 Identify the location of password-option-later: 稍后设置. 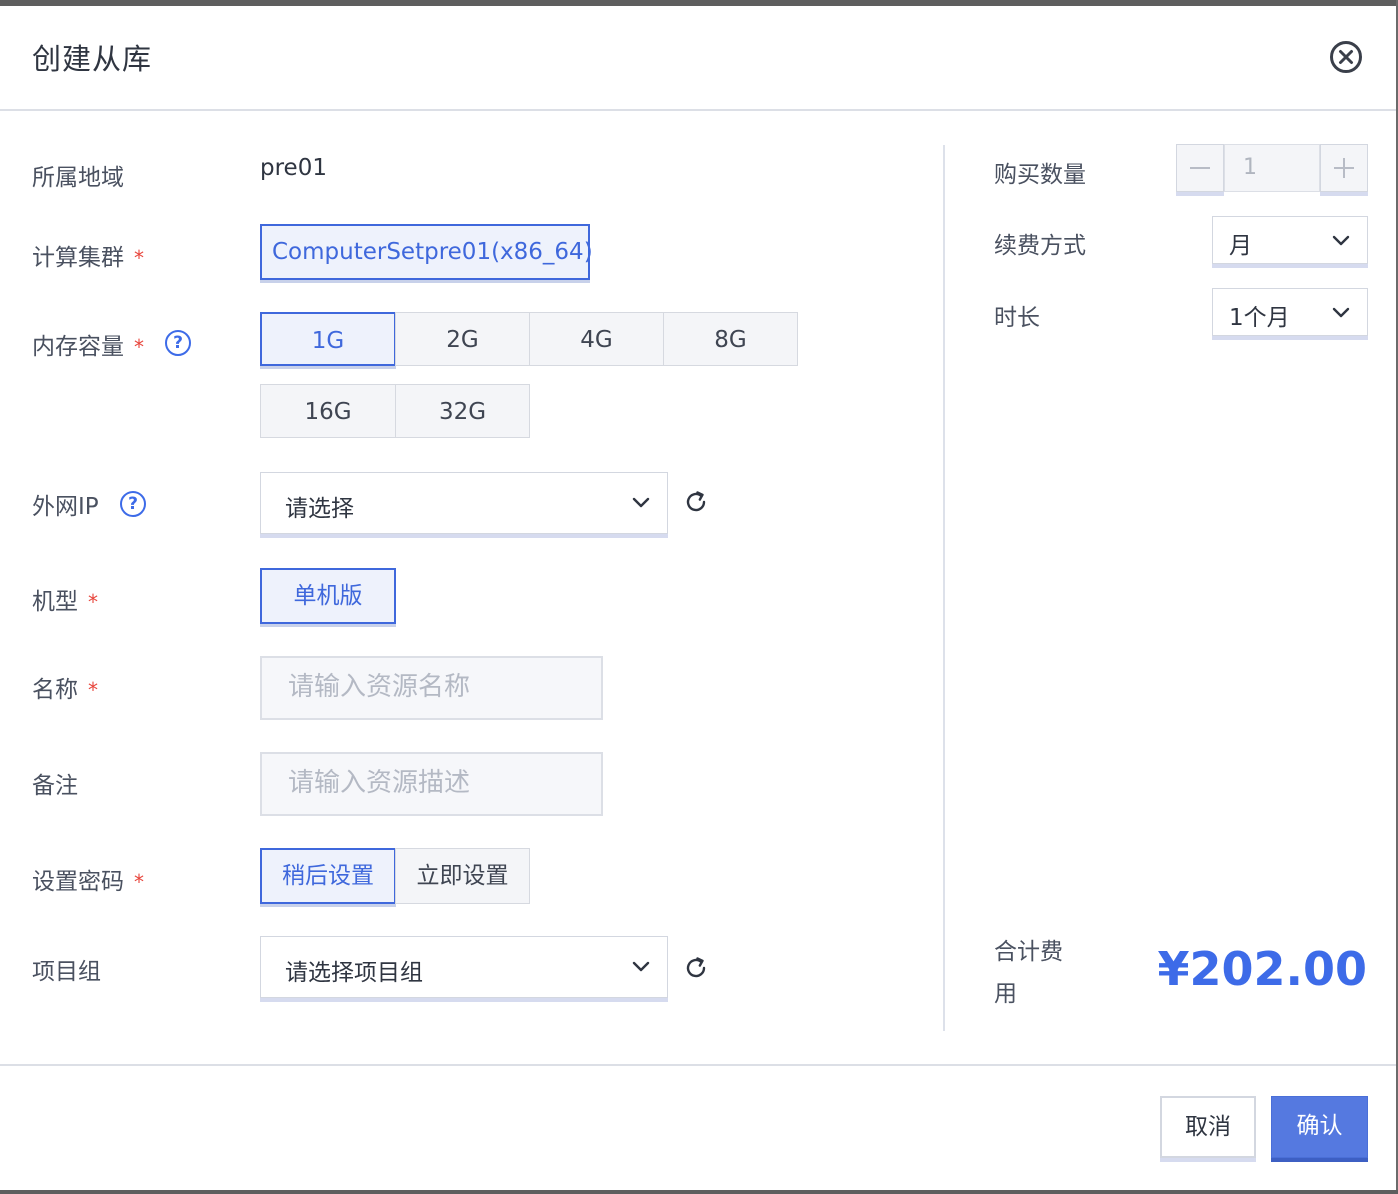
(328, 876).